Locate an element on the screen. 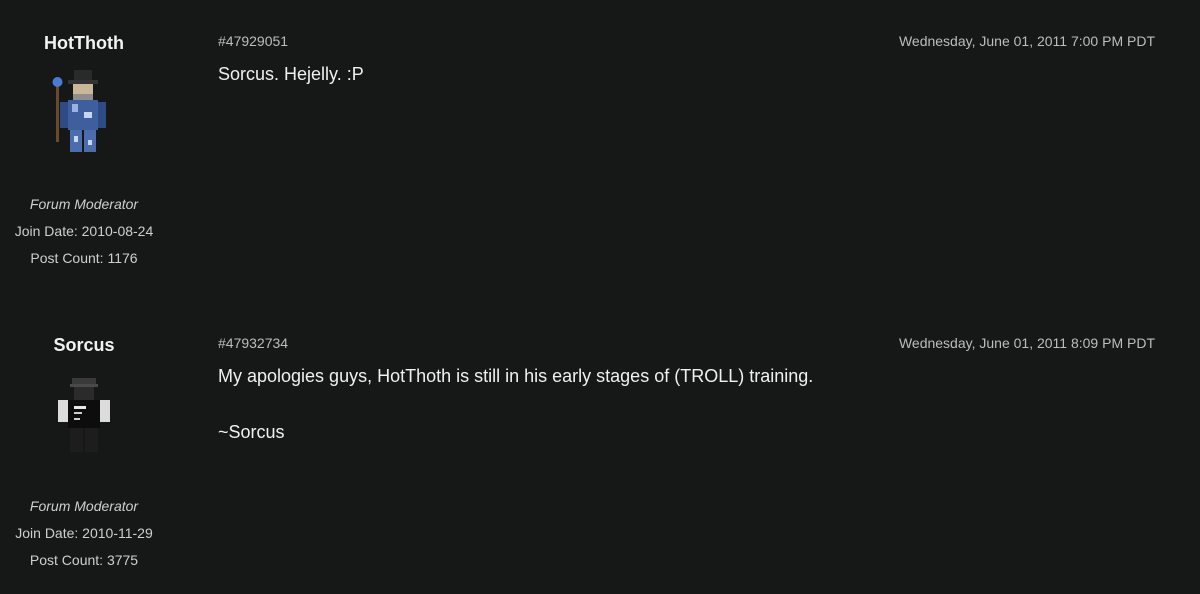 The width and height of the screenshot is (1200, 594). post-timestamp: Wednesday, June 01, 2011 8:09 PM PDT is located at coordinates (1026, 343).